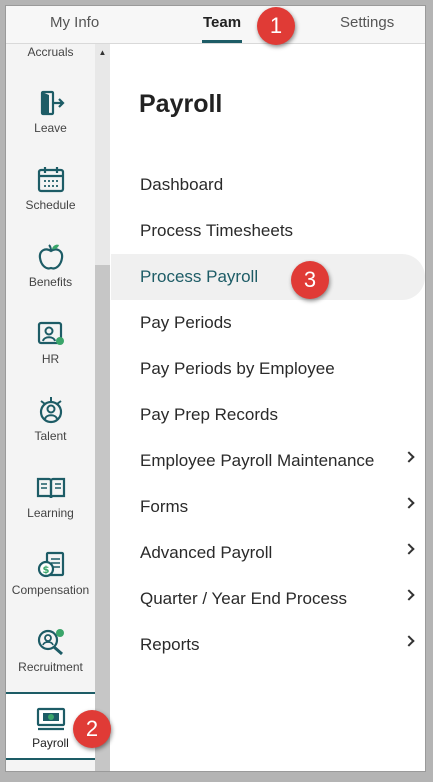  Describe the element at coordinates (50, 282) in the screenshot. I see `sidebar-item-label: Benefits` at that location.